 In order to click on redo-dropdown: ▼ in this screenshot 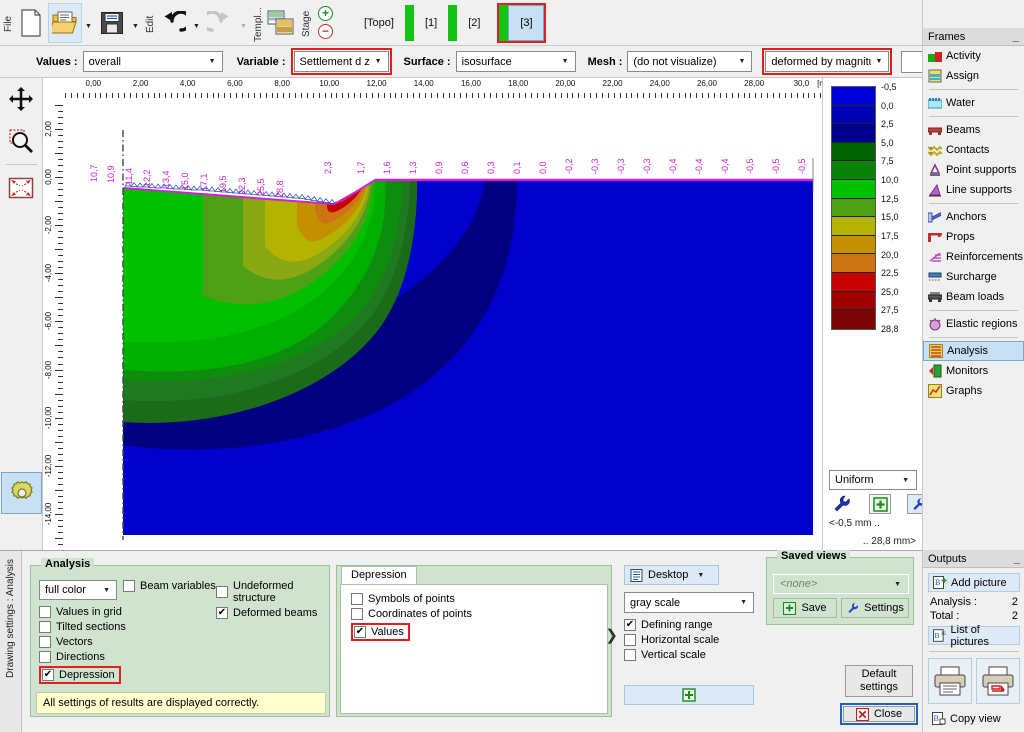, I will do `click(243, 23)`.